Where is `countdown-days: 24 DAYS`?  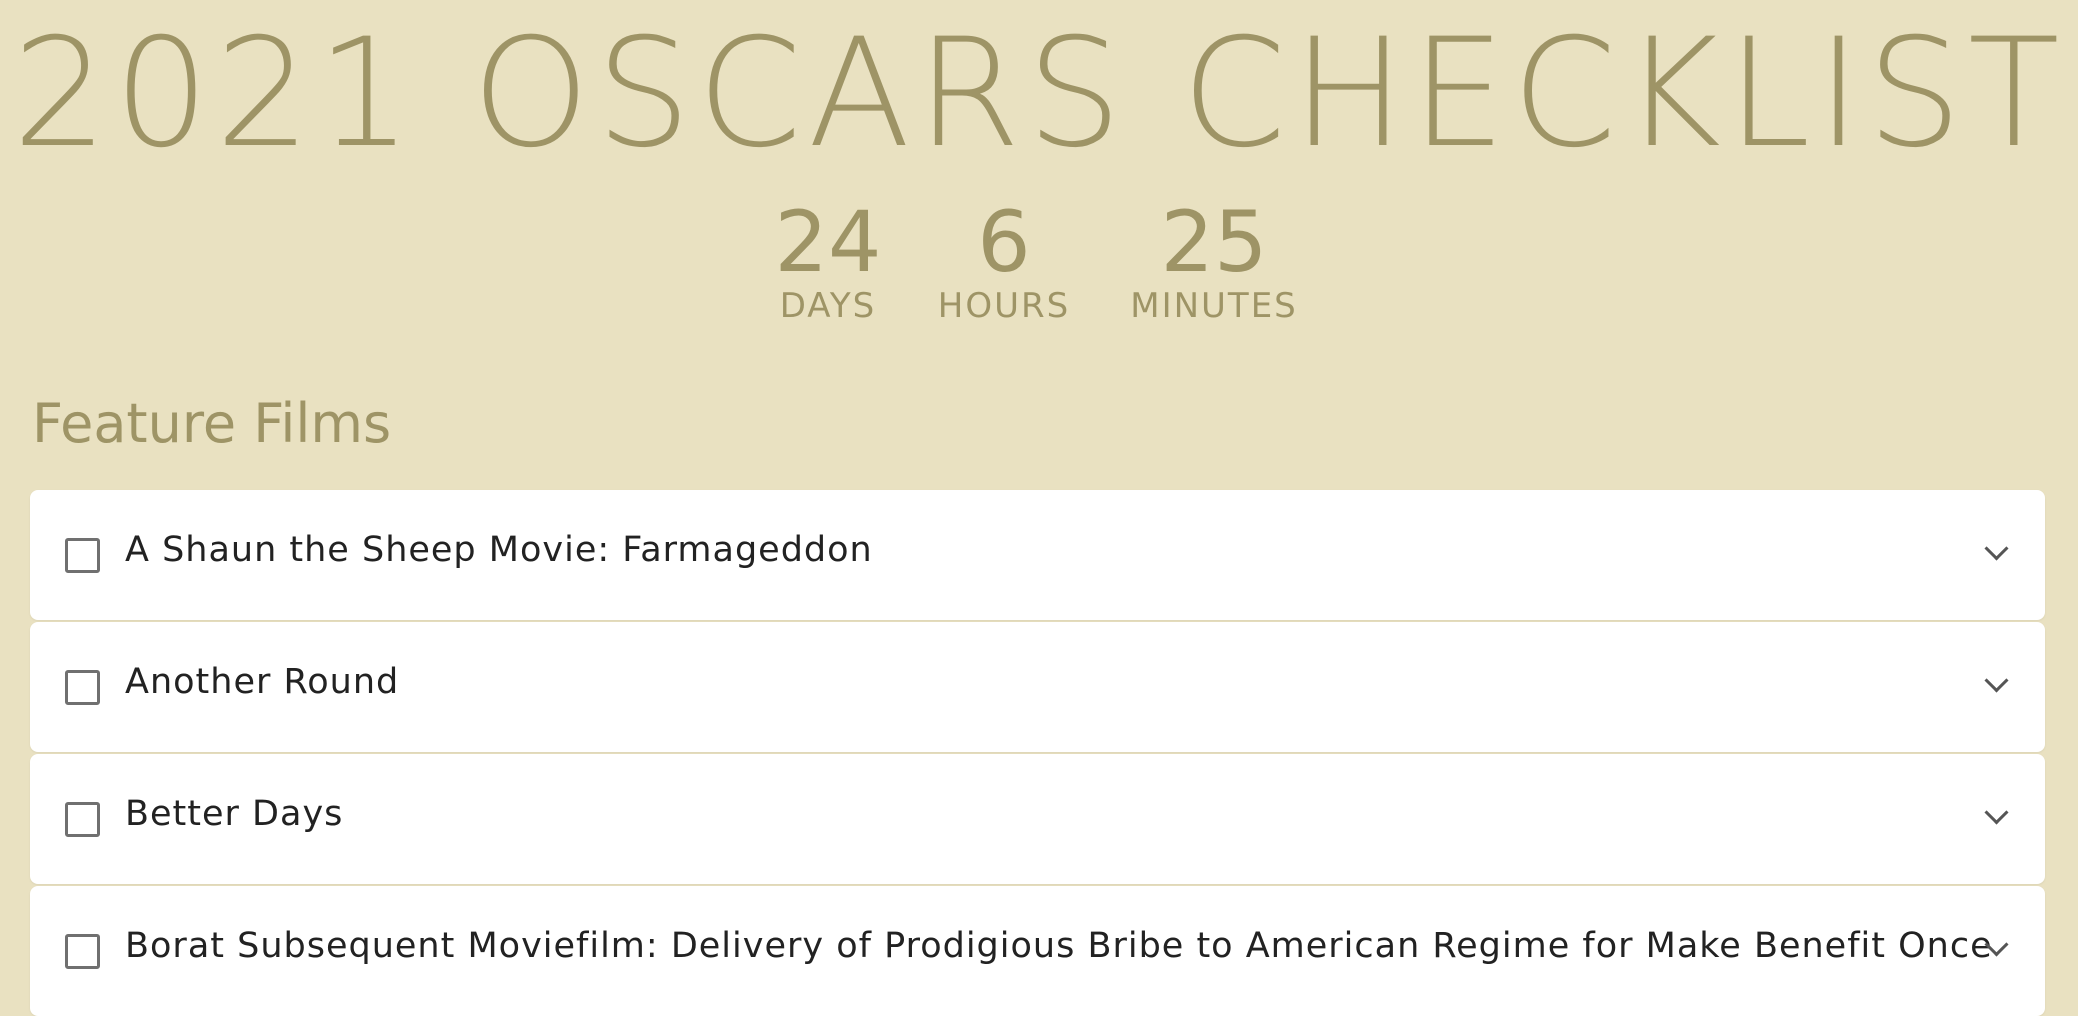 countdown-days: 24 DAYS is located at coordinates (828, 263).